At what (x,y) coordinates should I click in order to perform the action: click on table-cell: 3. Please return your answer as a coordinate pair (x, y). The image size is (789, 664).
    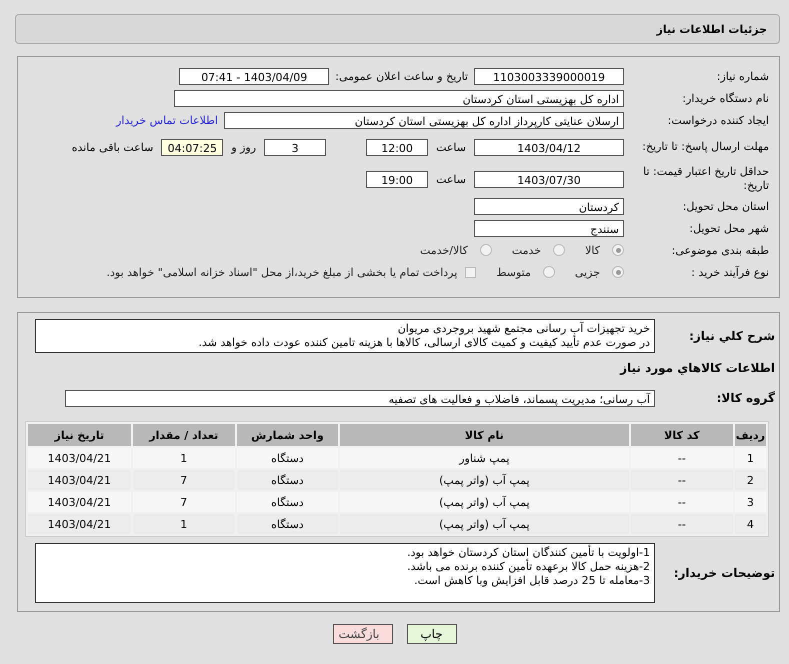
    Looking at the image, I should click on (750, 502).